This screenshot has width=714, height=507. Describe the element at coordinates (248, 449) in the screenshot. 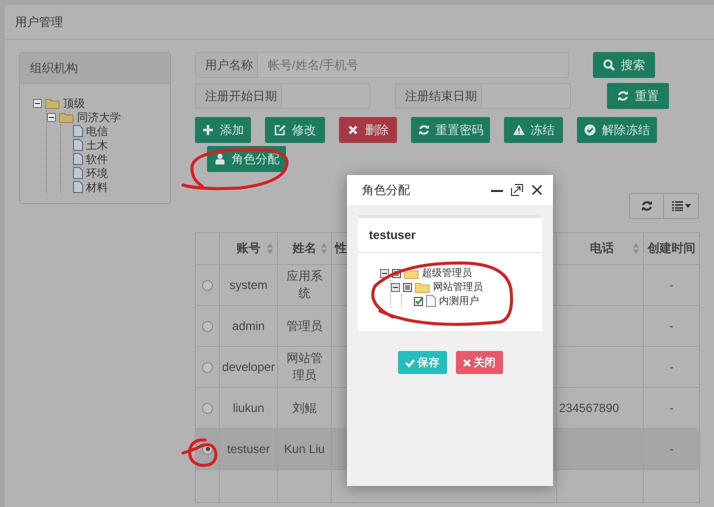

I see `table-cell: testuser` at that location.